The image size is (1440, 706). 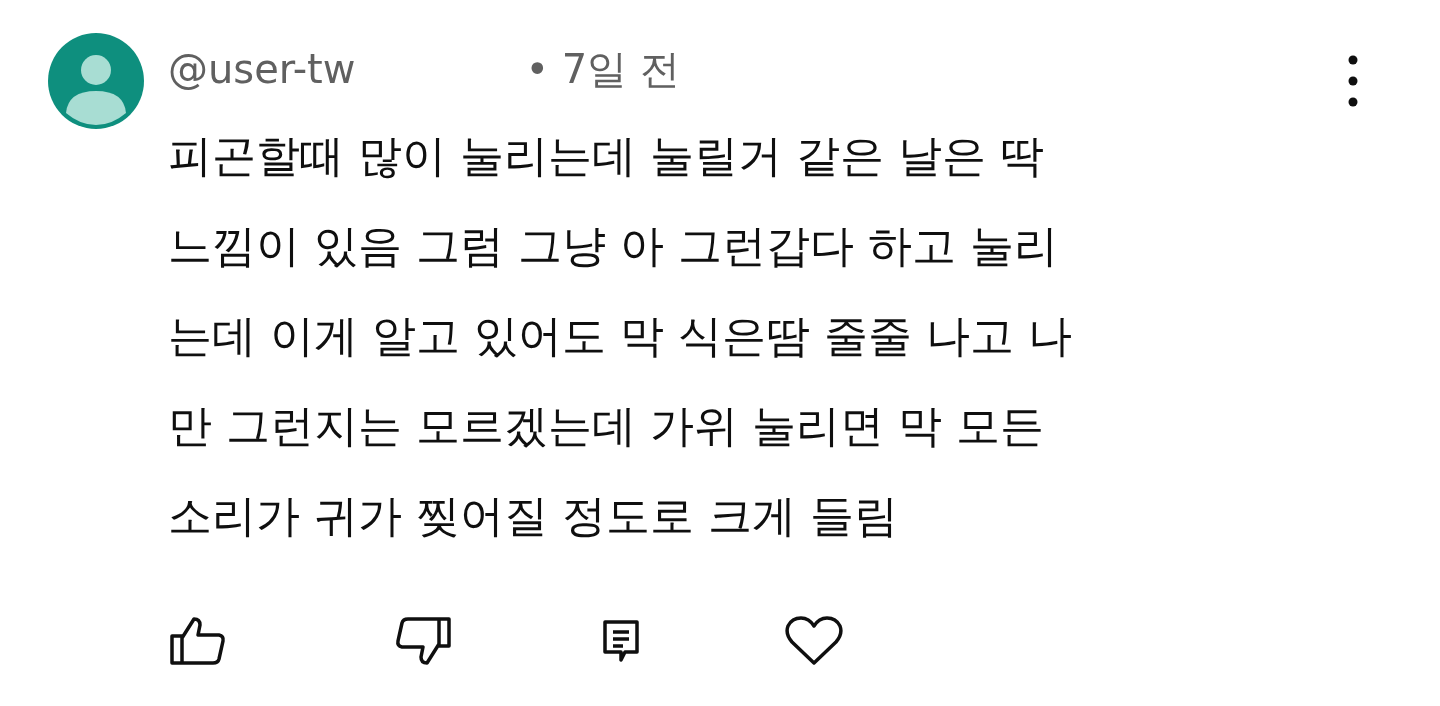 What do you see at coordinates (602, 69) in the screenshot?
I see `timestamp: • 7일 전` at bounding box center [602, 69].